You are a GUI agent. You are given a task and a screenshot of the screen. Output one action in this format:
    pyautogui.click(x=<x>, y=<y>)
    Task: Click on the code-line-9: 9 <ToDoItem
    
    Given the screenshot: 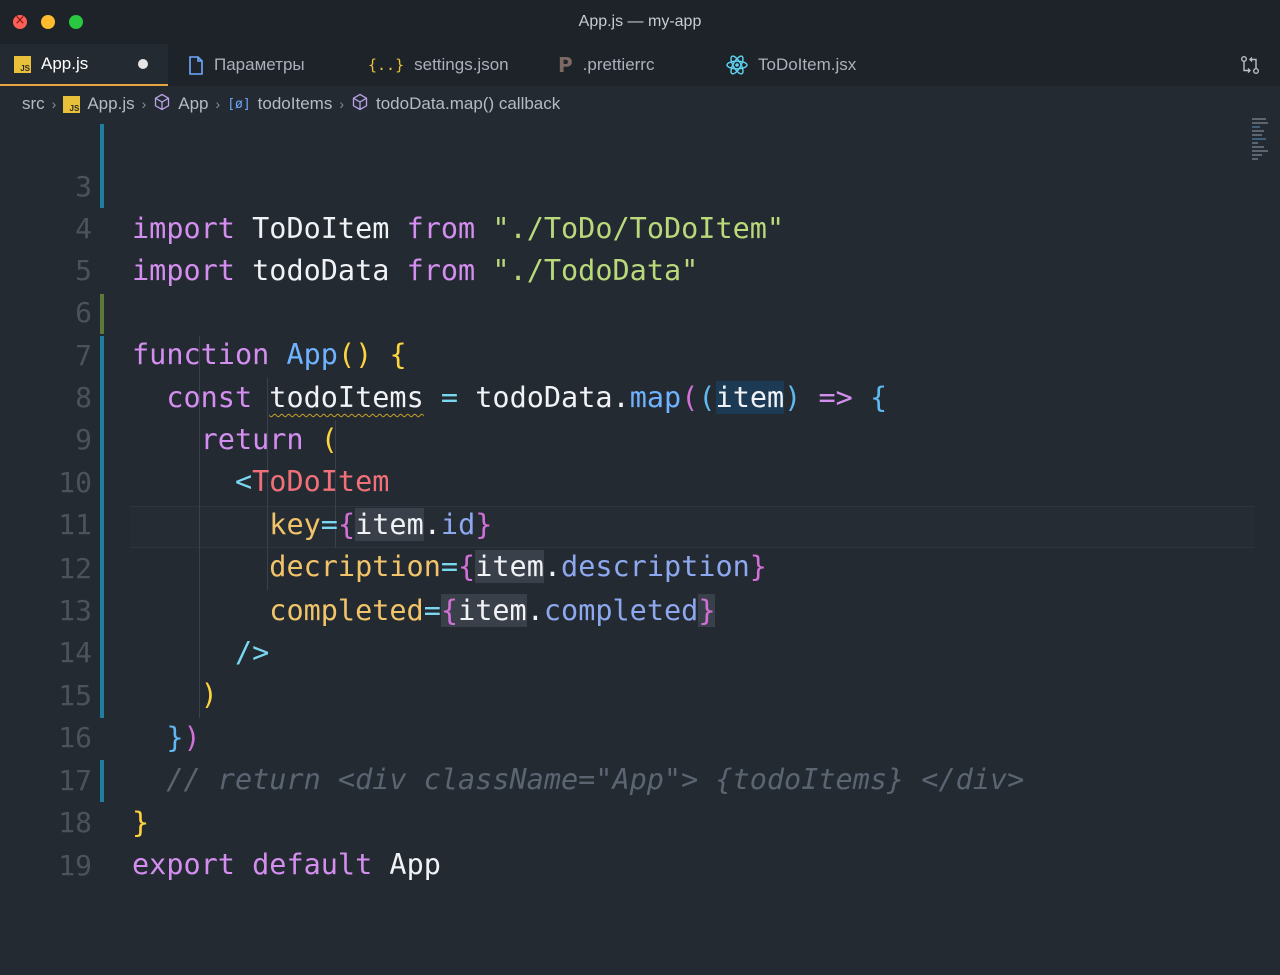 What is the action you would take?
    pyautogui.click(x=640, y=437)
    